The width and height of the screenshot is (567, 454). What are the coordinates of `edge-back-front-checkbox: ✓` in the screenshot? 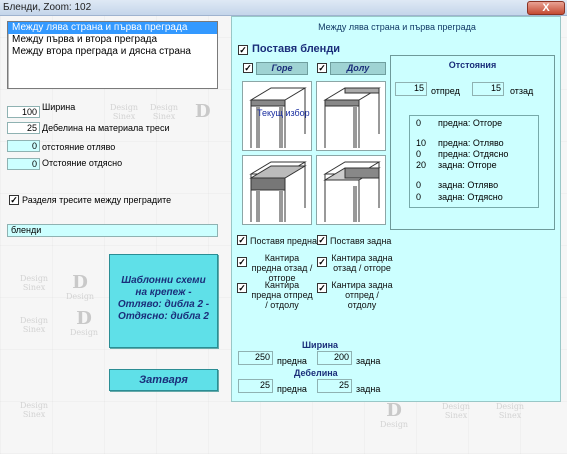 It's located at (322, 288).